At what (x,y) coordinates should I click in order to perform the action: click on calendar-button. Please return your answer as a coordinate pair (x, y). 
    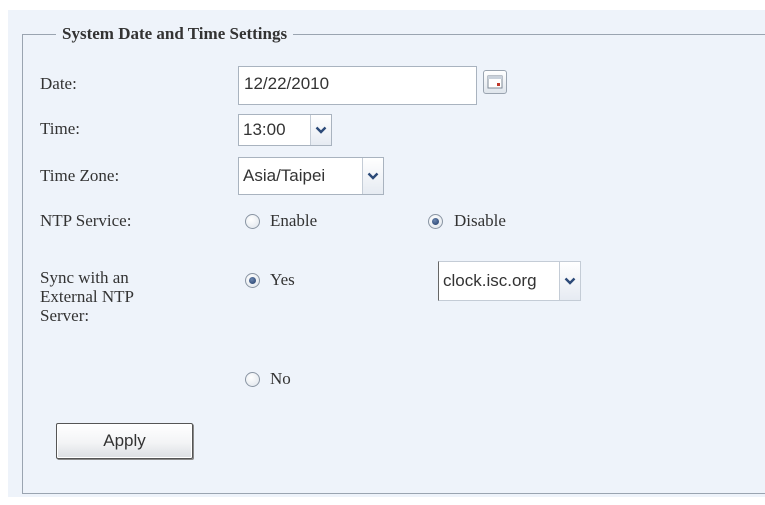
    Looking at the image, I should click on (495, 82).